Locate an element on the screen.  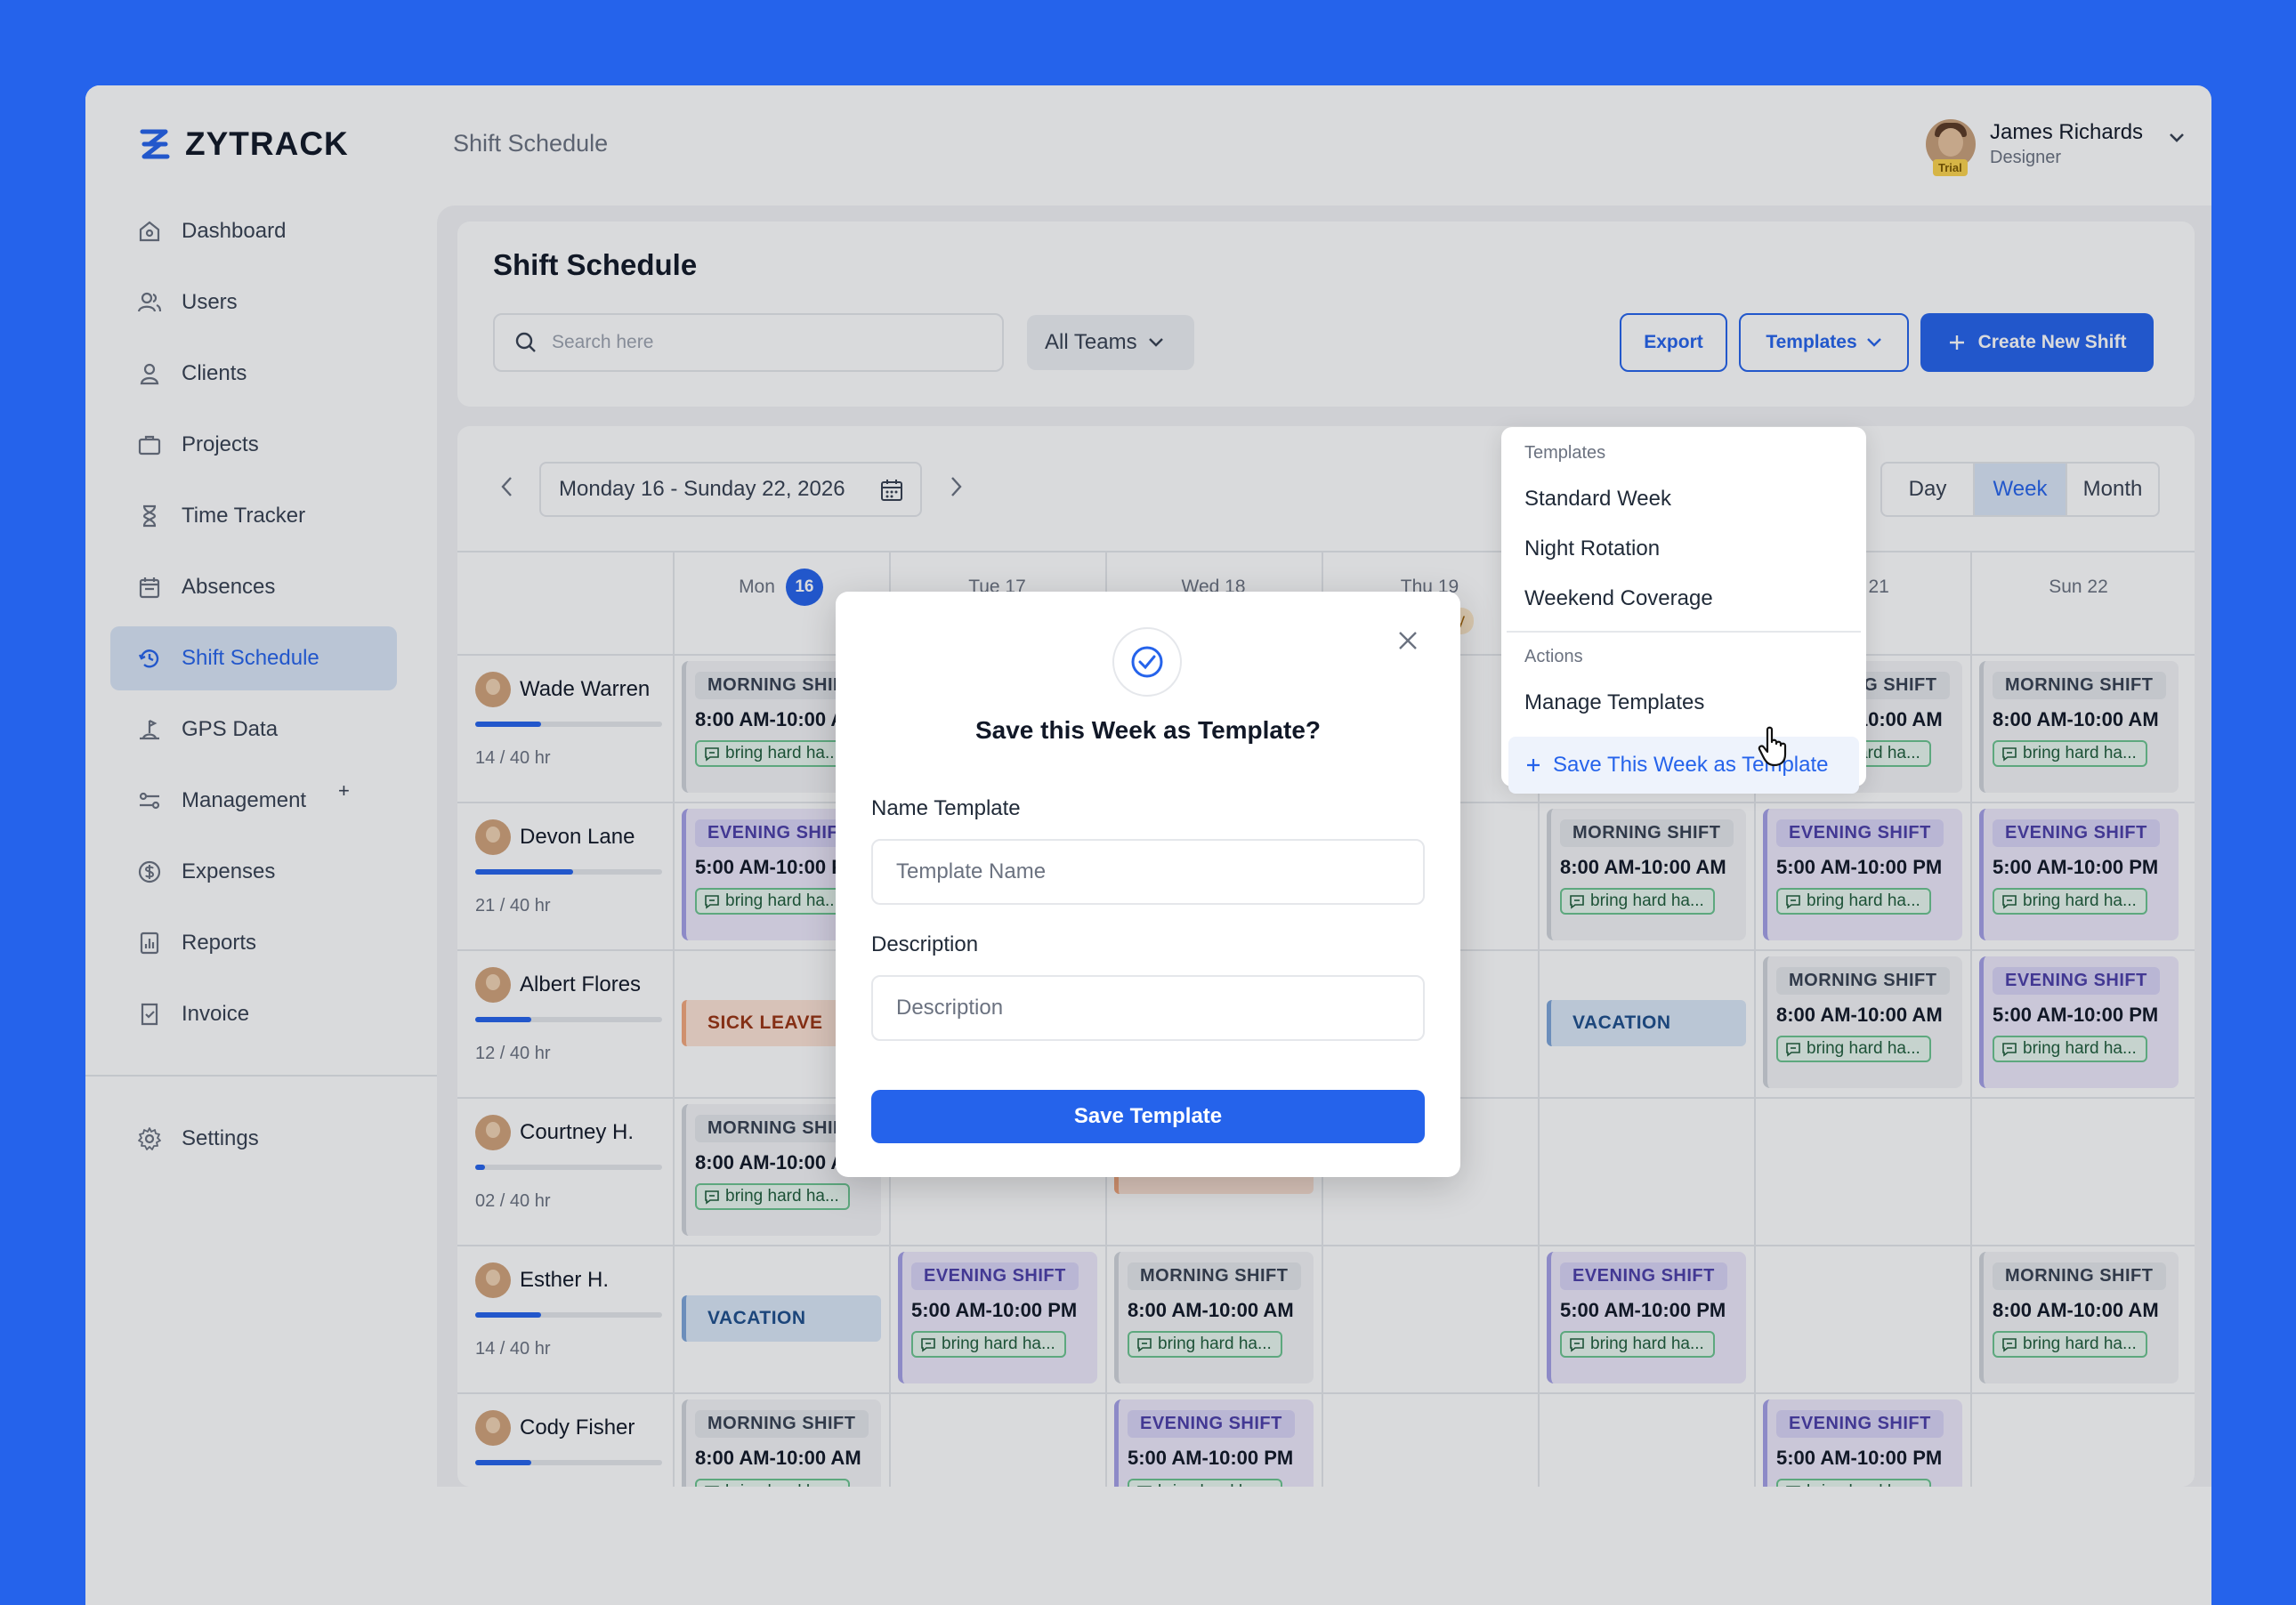
template-name-field: Template Name is located at coordinates (1148, 872).